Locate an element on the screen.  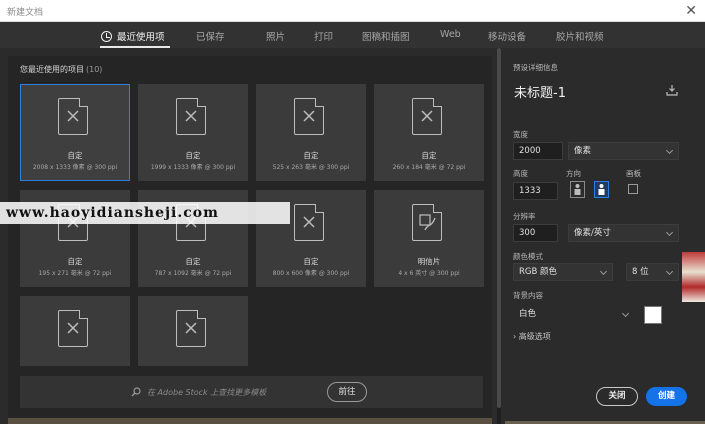
search-icon is located at coordinates (136, 392).